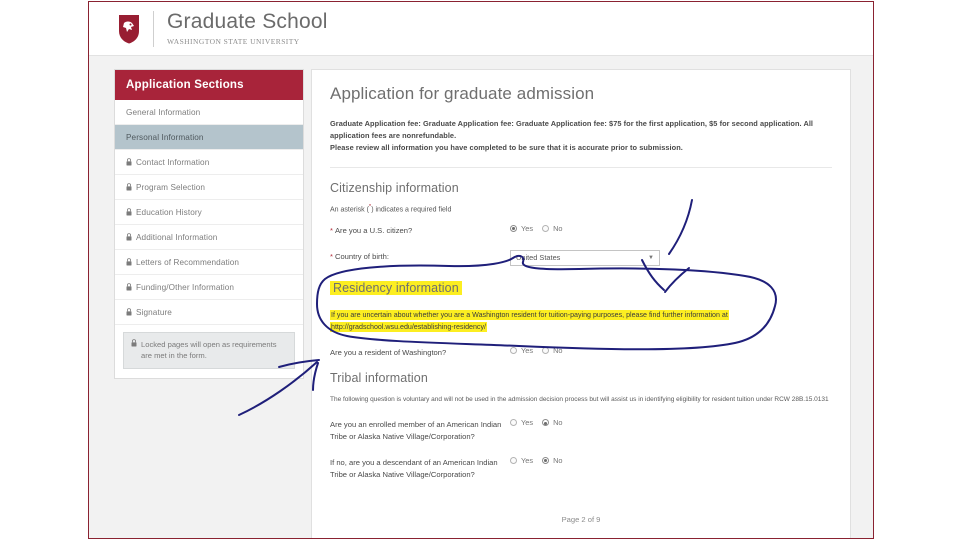 The height and width of the screenshot is (540, 960). What do you see at coordinates (209, 187) in the screenshot?
I see `sidebar-item-program-selection: Program Selection` at bounding box center [209, 187].